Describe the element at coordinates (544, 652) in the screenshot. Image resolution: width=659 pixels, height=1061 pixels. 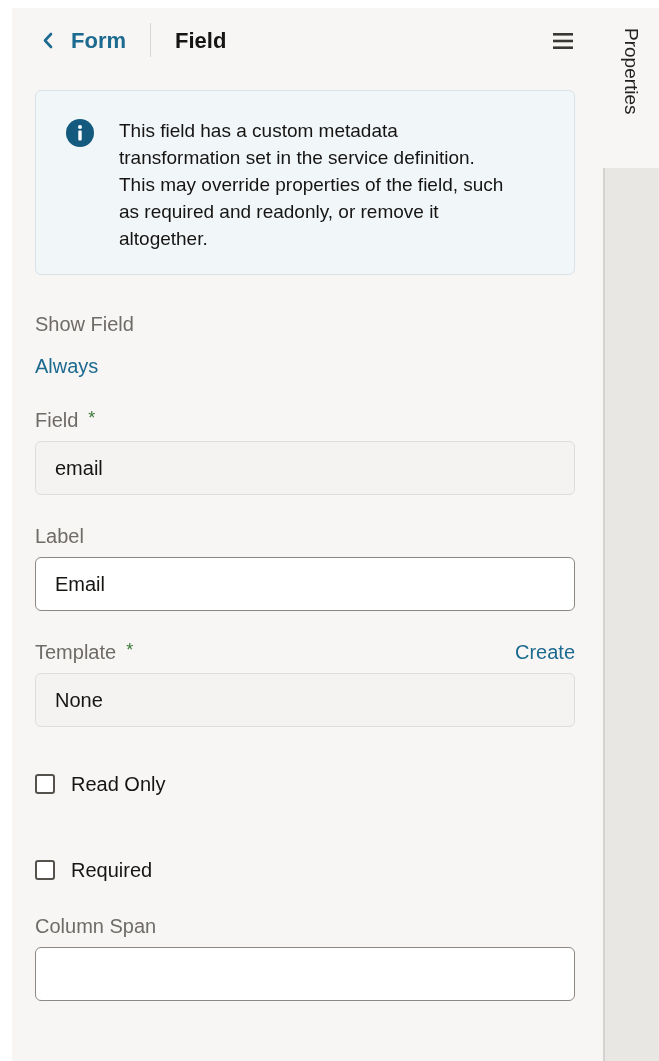
I see `create-link: Create` at that location.